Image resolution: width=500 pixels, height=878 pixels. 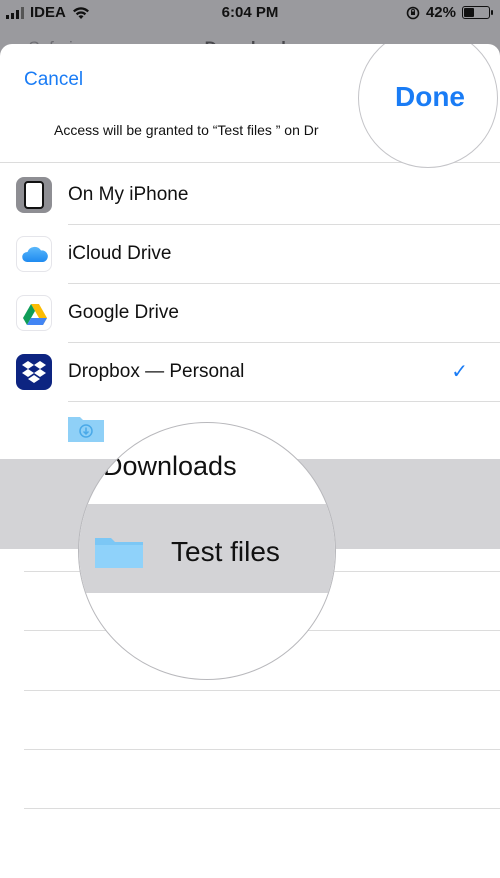 I want to click on magnified-downloads-label: Downloads, so click(x=170, y=466).